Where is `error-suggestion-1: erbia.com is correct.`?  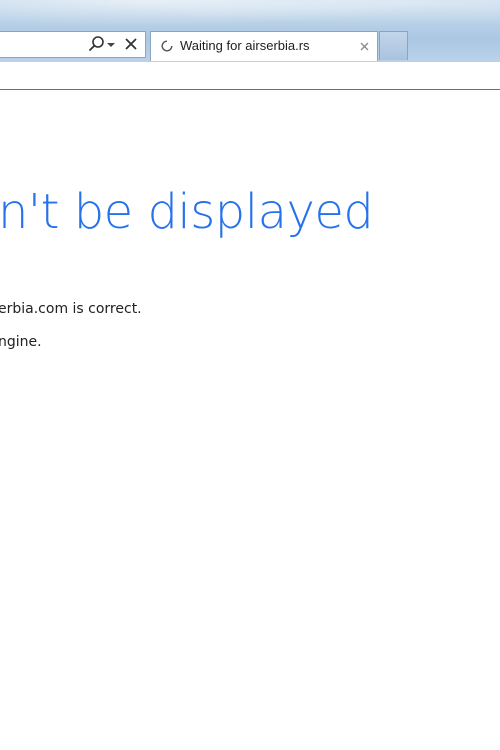
error-suggestion-1: erbia.com is correct. is located at coordinates (71, 309).